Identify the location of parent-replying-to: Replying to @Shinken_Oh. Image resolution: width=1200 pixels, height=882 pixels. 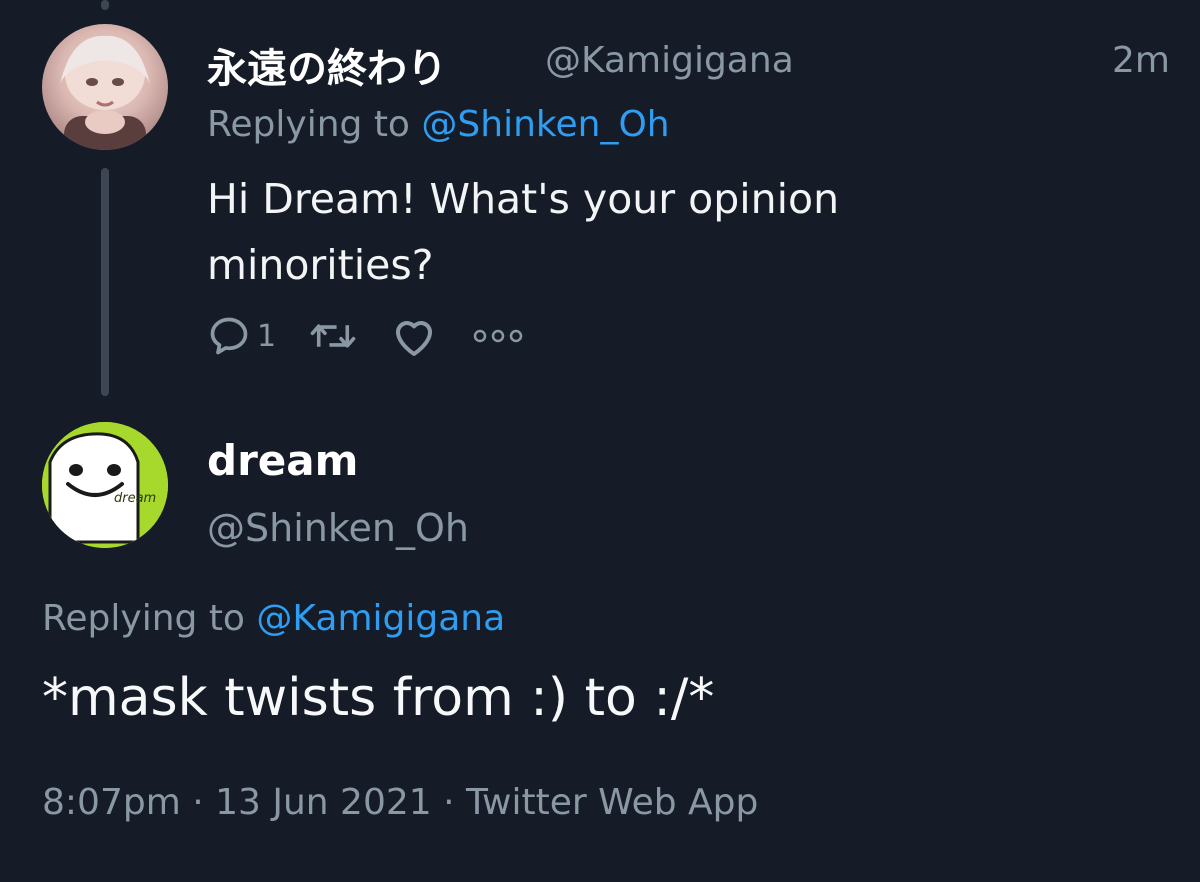
(438, 124).